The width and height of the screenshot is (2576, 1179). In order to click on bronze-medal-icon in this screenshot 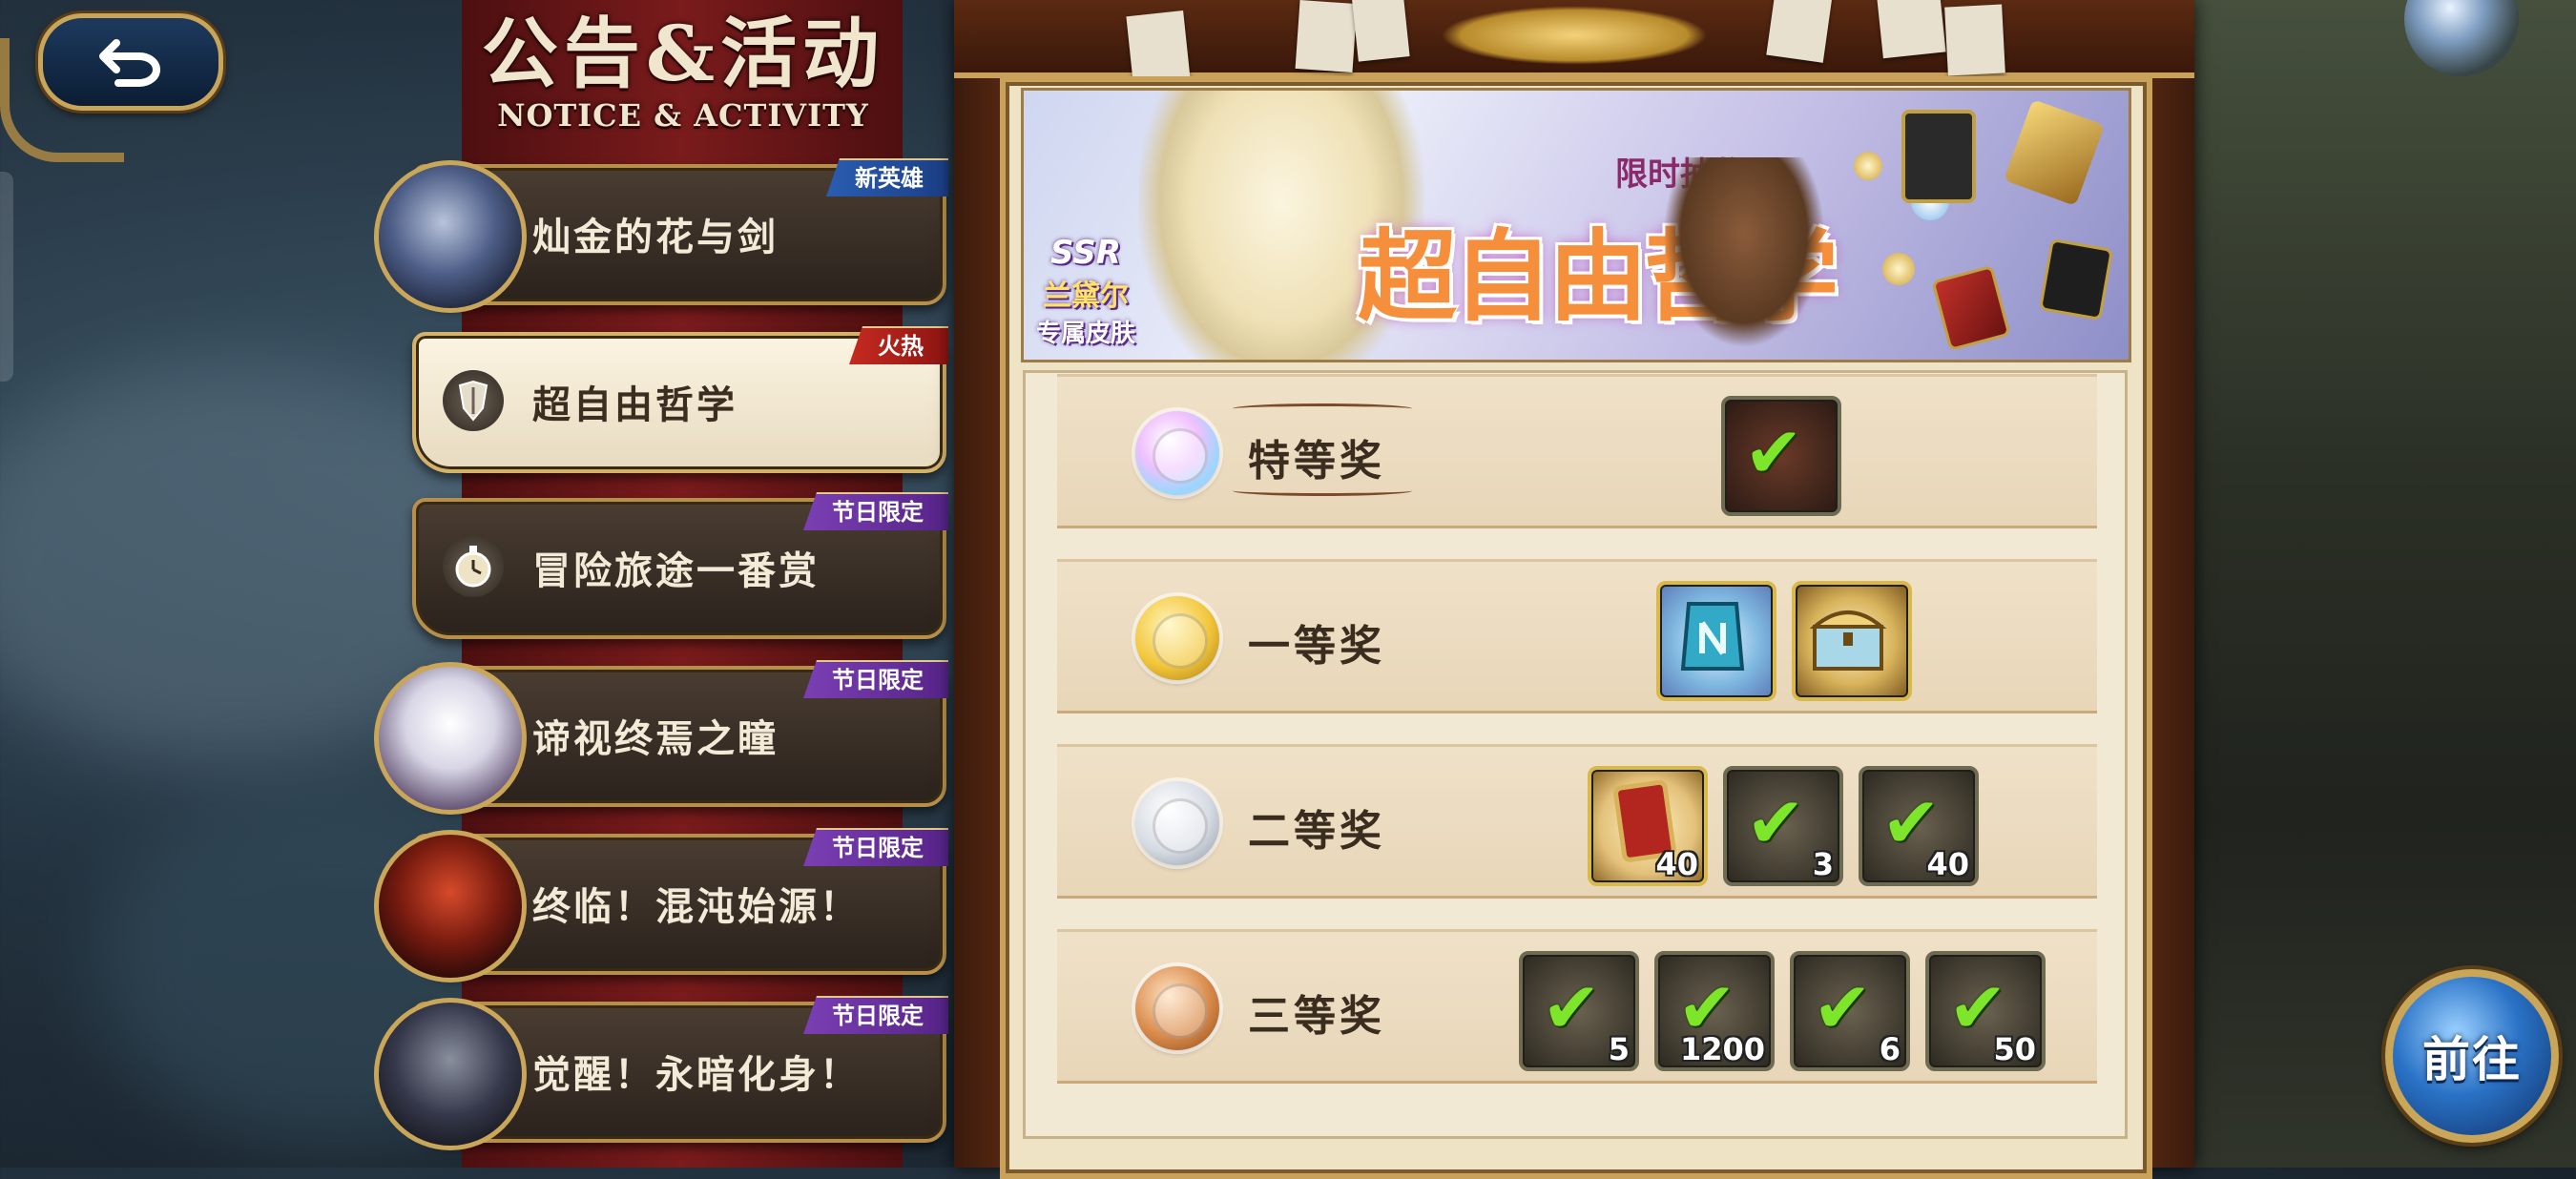, I will do `click(1177, 1008)`.